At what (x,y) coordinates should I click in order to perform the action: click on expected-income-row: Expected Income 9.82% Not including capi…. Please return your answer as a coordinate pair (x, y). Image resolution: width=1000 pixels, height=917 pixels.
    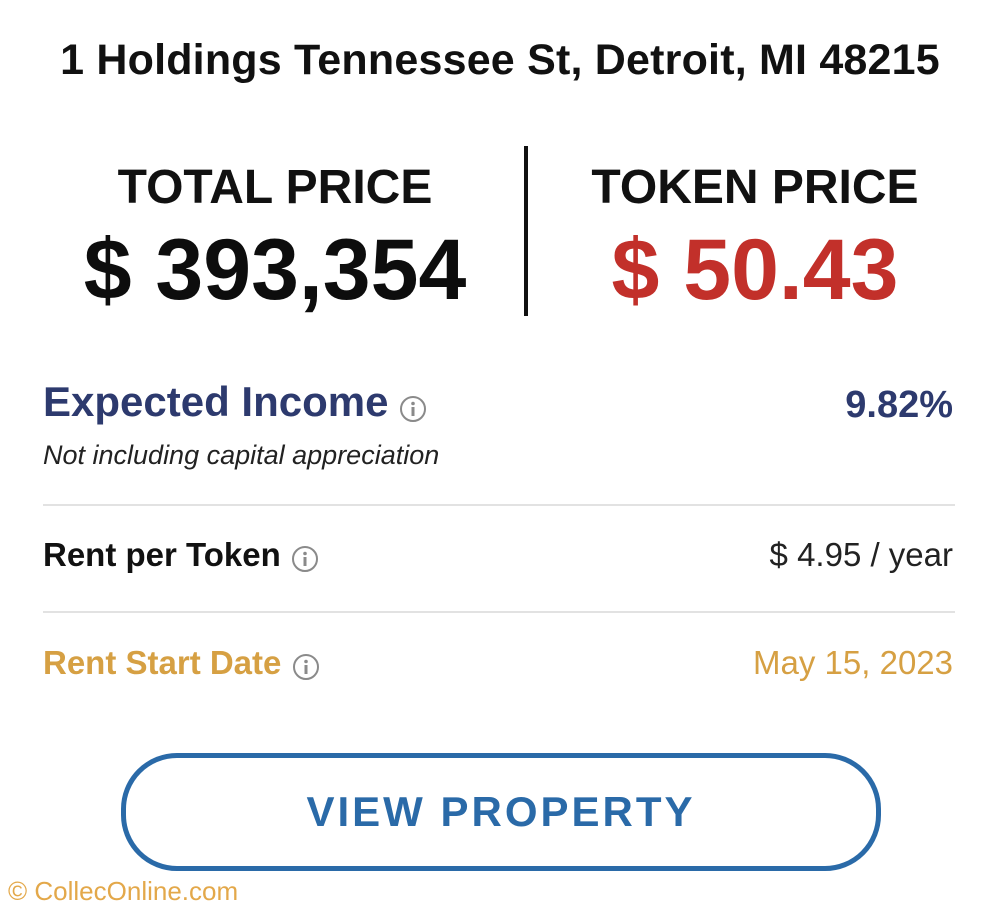
    Looking at the image, I should click on (498, 428).